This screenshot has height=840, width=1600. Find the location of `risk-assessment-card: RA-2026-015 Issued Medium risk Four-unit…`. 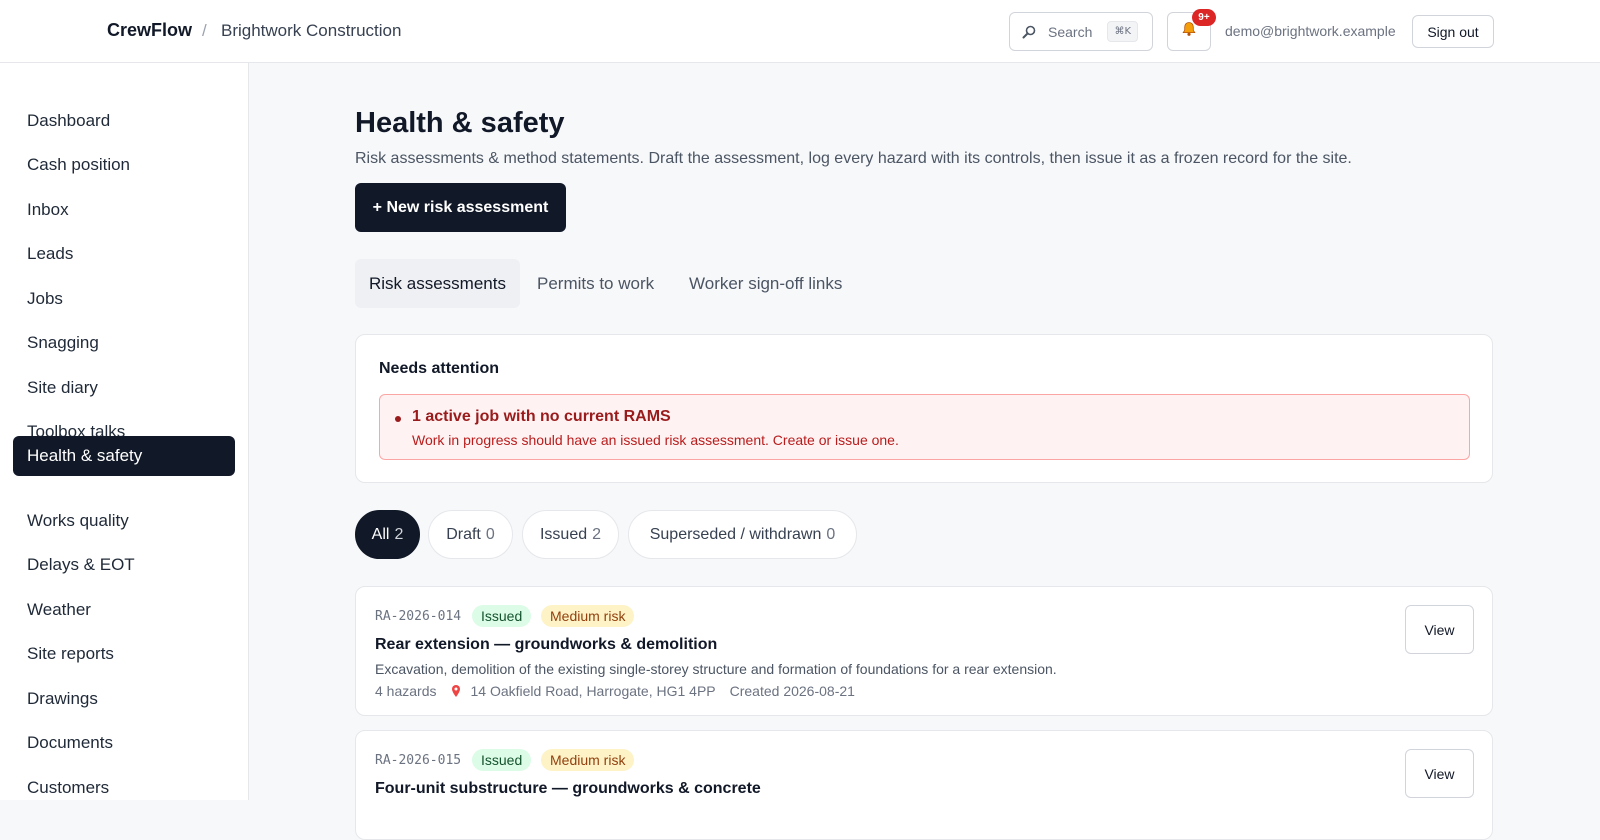

risk-assessment-card: RA-2026-015 Issued Medium risk Four-unit… is located at coordinates (924, 785).